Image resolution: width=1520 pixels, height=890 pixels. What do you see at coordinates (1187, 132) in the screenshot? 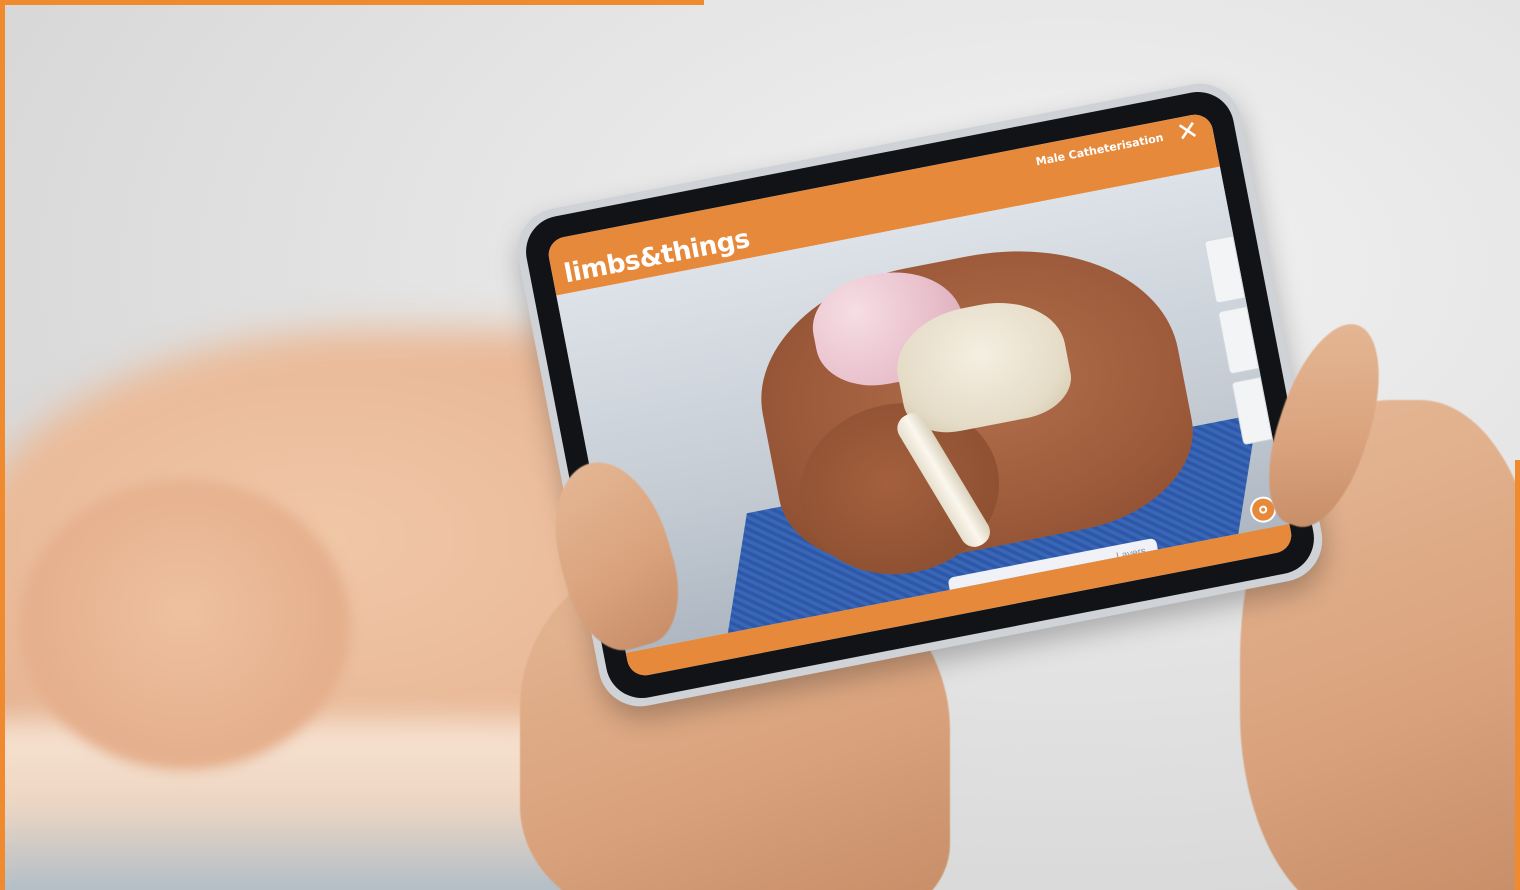
I see `close-icon: ✕` at bounding box center [1187, 132].